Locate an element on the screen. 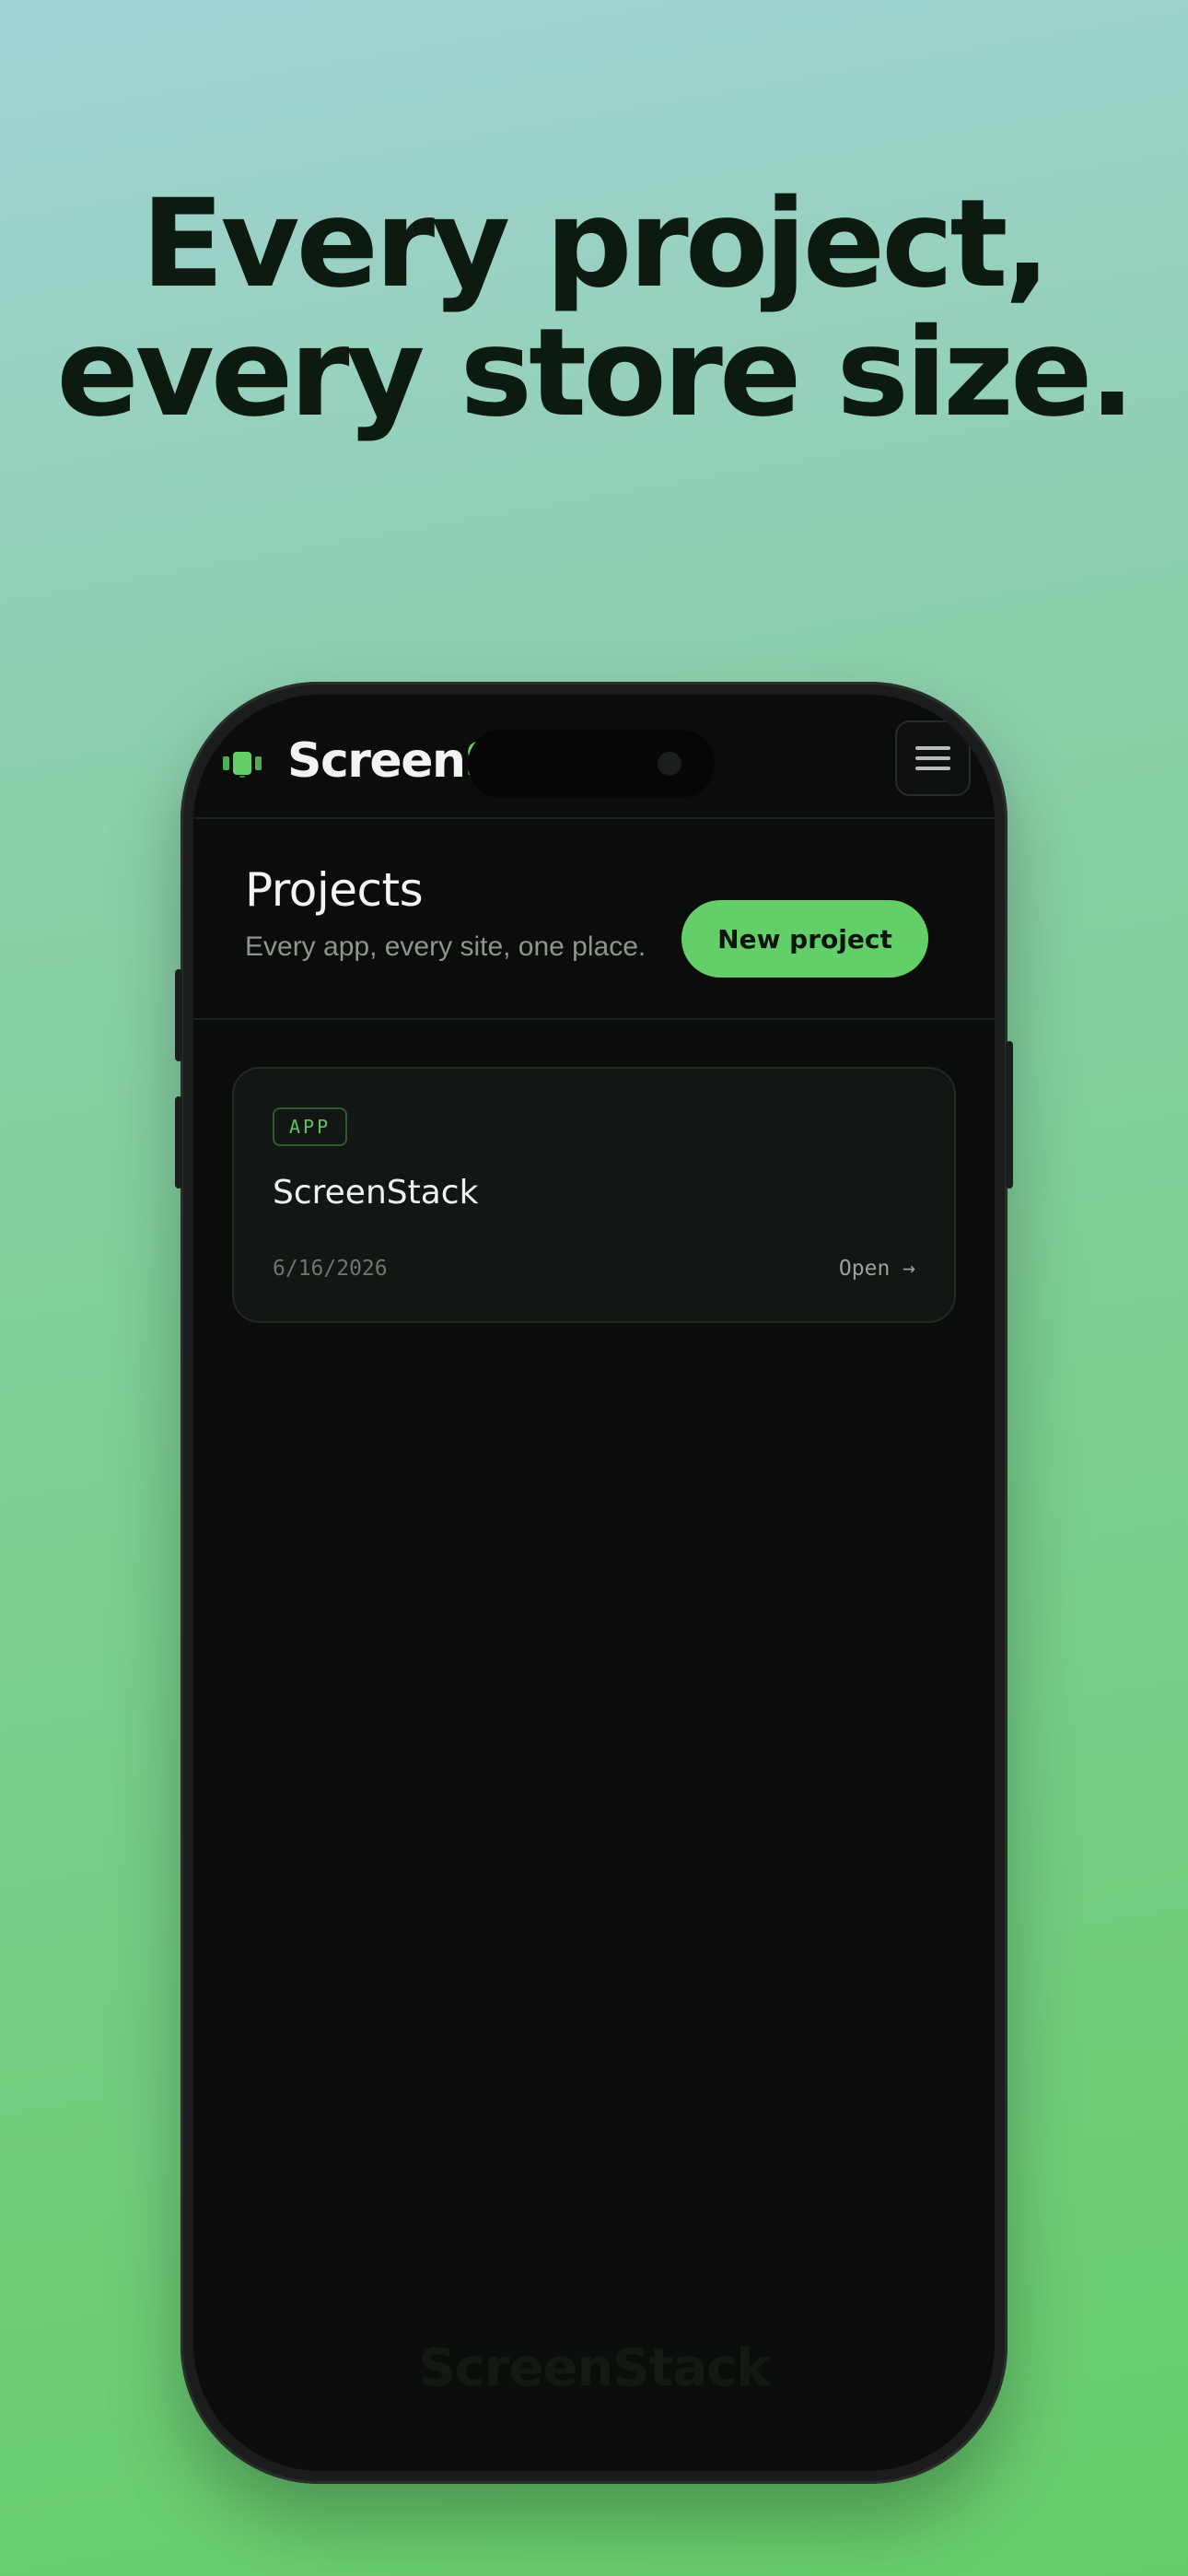  volume-down-button is located at coordinates (178, 1142).